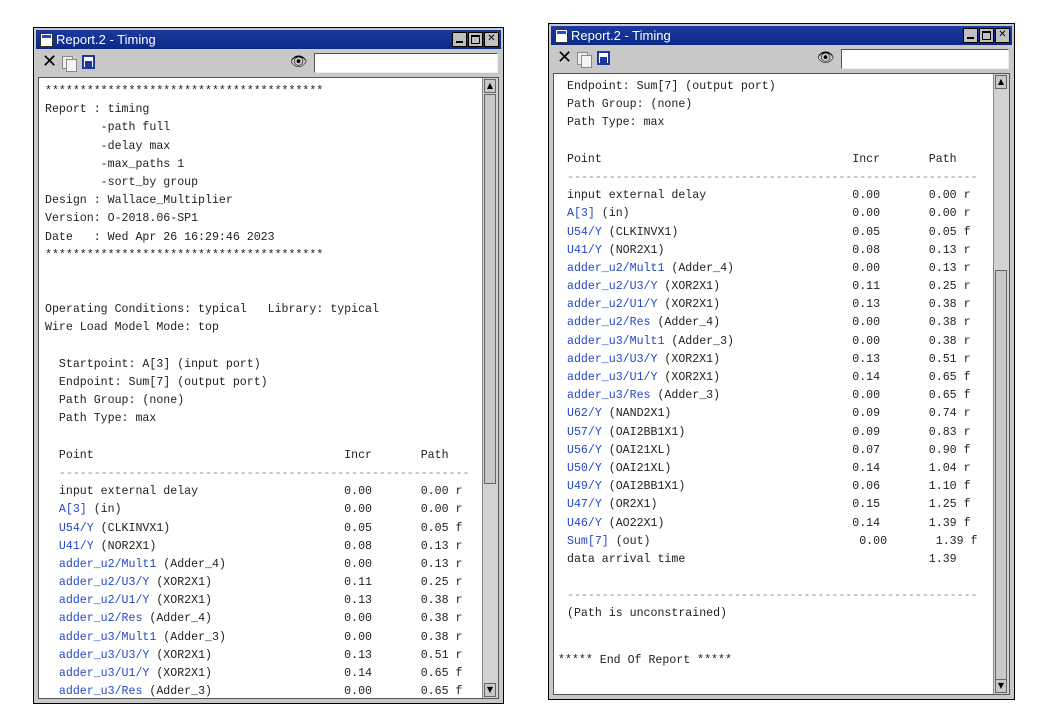 This screenshot has height=720, width=1043. What do you see at coordinates (584, 486) in the screenshot?
I see `pin-link: U49/Y` at bounding box center [584, 486].